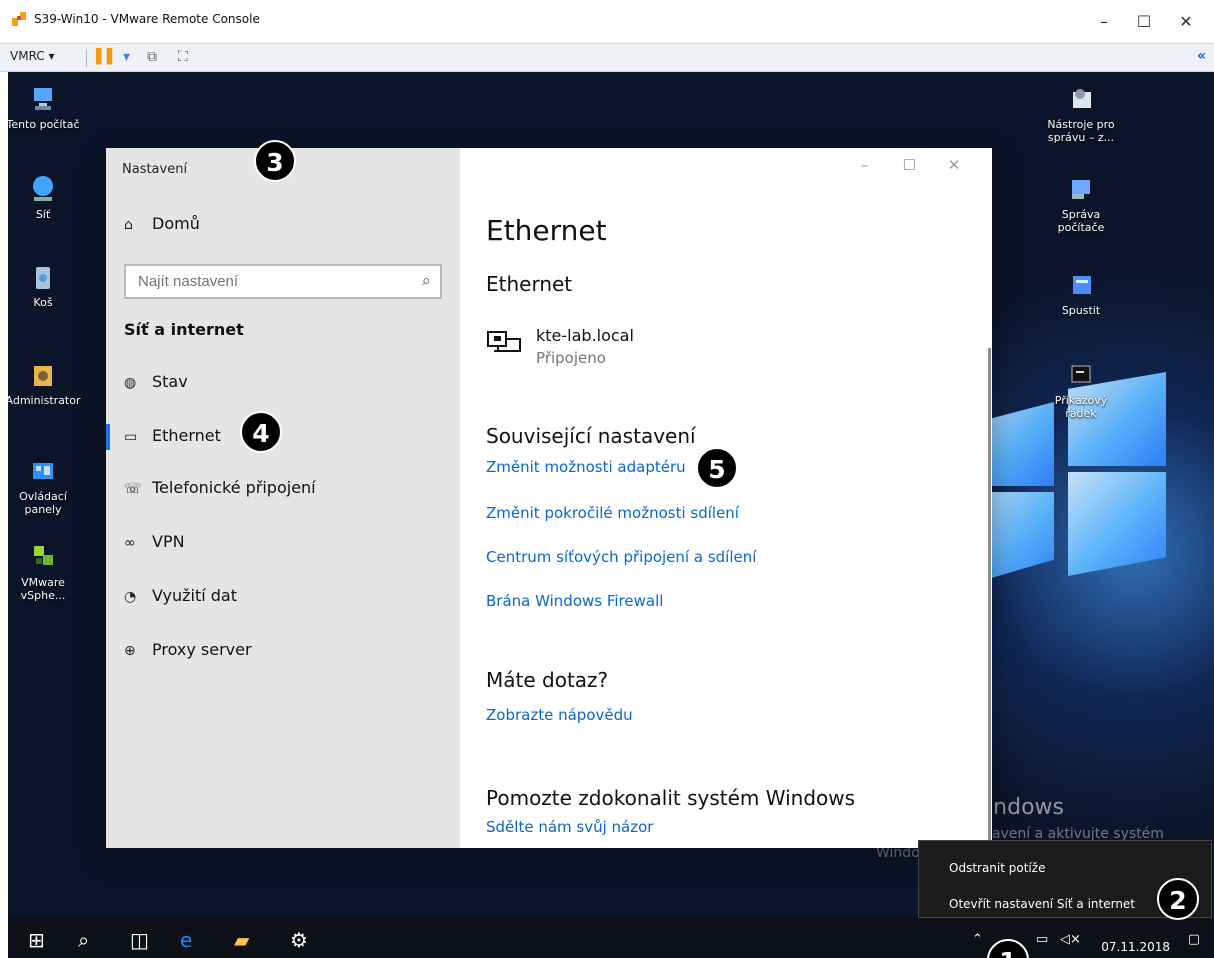 This screenshot has width=1214, height=958. I want to click on desktop-icon-control-panel: Ovládací panely, so click(47, 485).